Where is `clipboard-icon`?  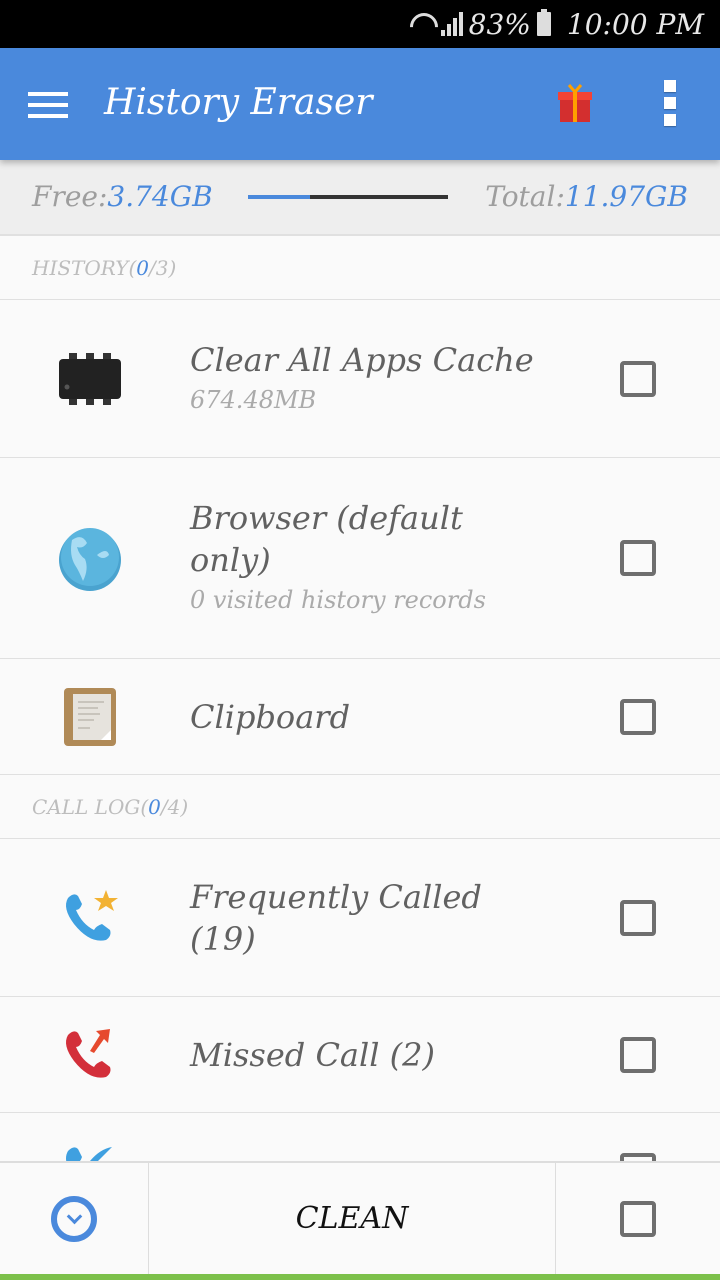 clipboard-icon is located at coordinates (90, 717).